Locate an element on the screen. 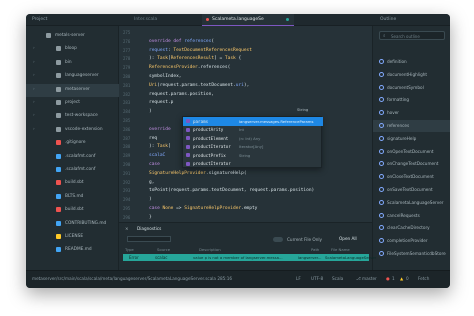  tree-item-label: .scalafmt.conf is located at coordinates (80, 169).